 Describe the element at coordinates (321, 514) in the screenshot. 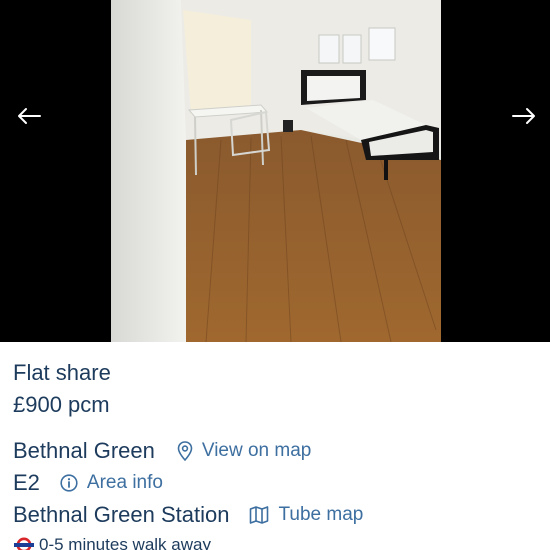

I see `tube-map-label: Tube map` at that location.